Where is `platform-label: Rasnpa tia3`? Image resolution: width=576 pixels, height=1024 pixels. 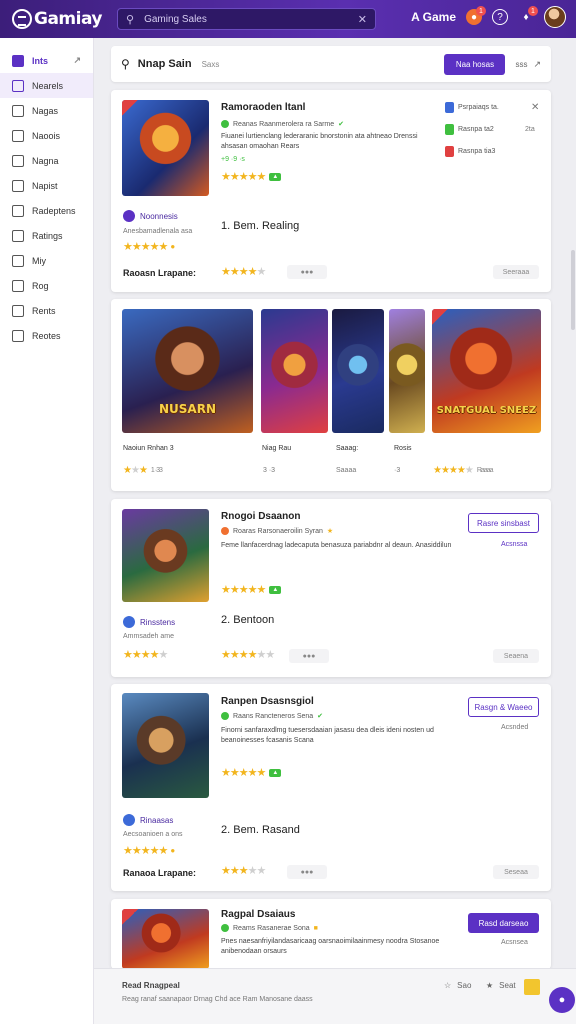
platform-label: Rasnpa tia3 is located at coordinates (477, 151).